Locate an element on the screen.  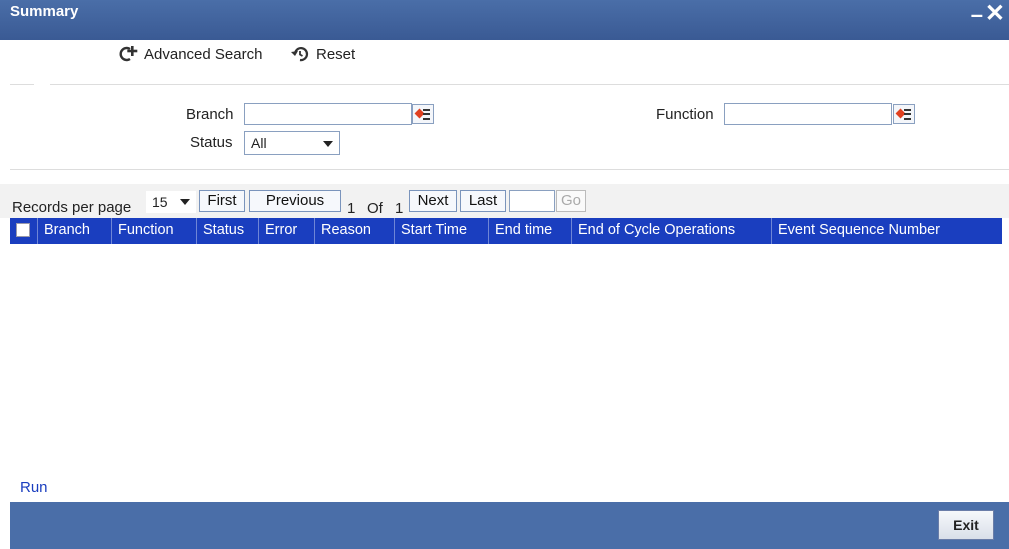
records-per-page-label: Records per page is located at coordinates (72, 207).